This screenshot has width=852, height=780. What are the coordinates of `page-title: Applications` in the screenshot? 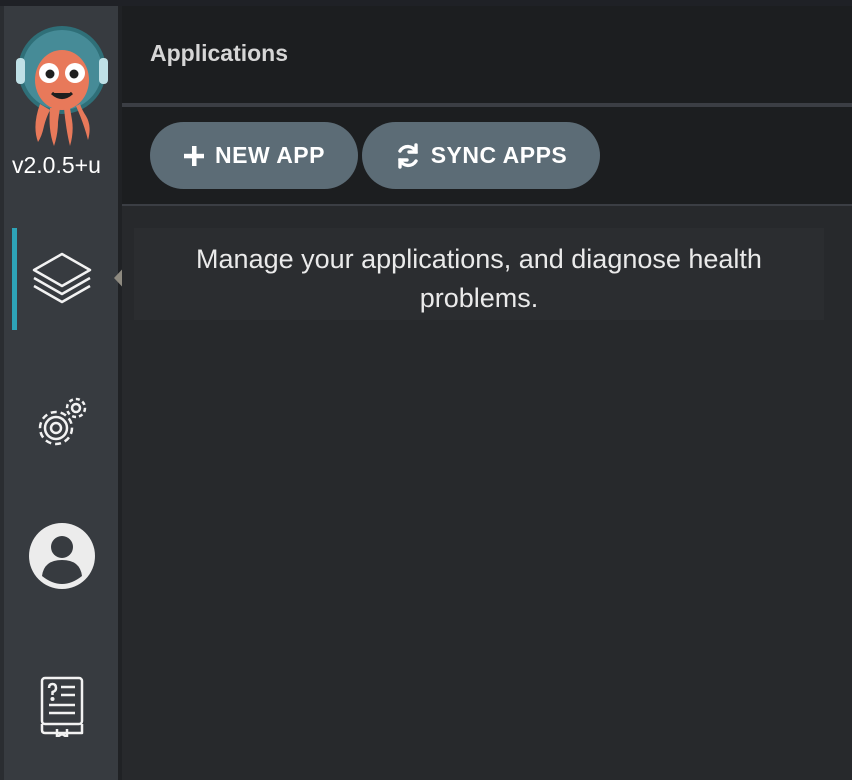 It's located at (219, 53).